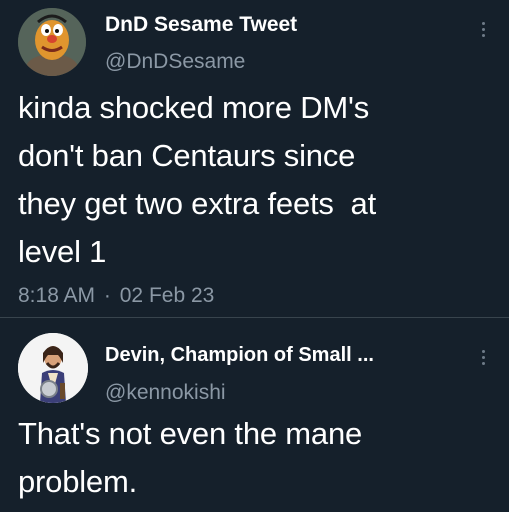 The width and height of the screenshot is (509, 512). I want to click on tweet-timestamp: 8:18 AM · 02 Feb 23, so click(116, 296).